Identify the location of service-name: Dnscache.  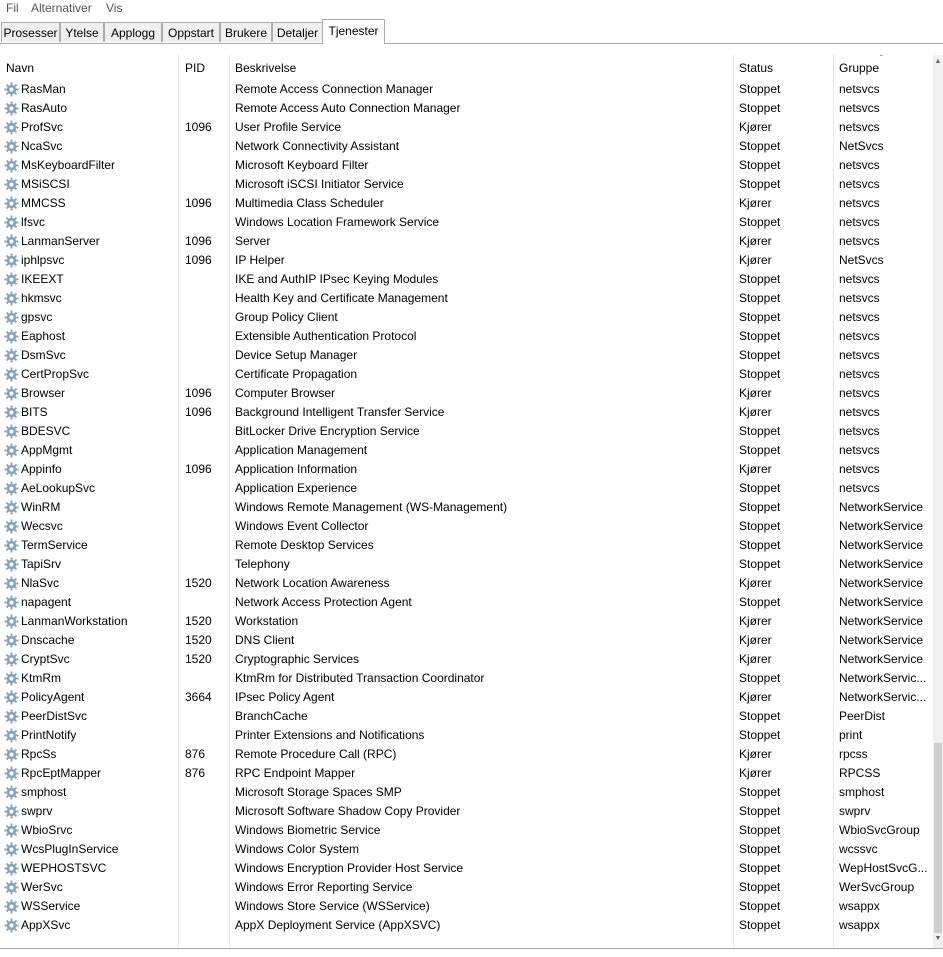
(48, 640).